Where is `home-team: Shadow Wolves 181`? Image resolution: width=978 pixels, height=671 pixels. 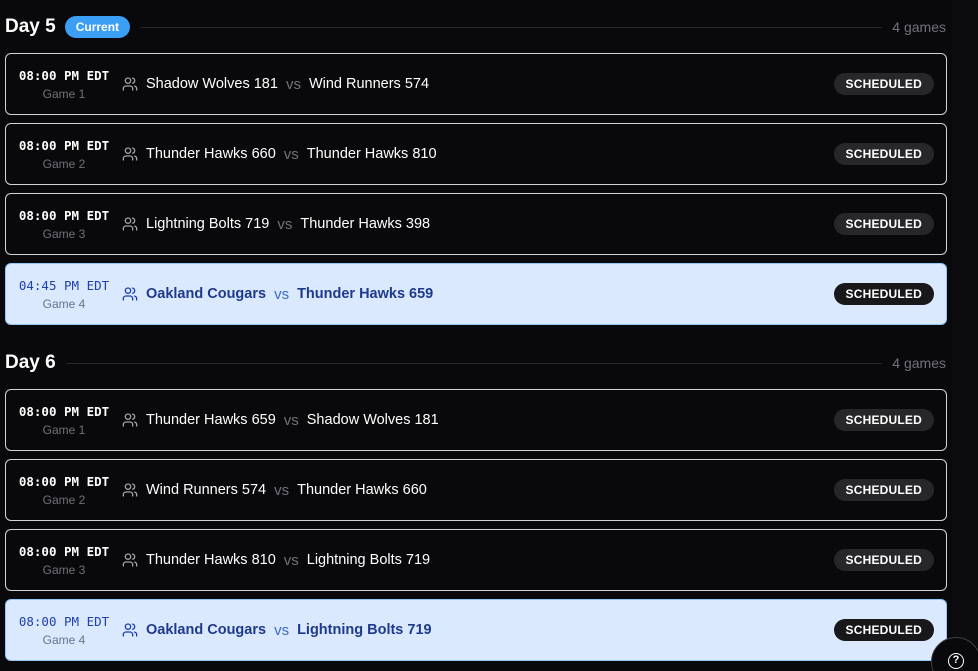 home-team: Shadow Wolves 181 is located at coordinates (212, 84).